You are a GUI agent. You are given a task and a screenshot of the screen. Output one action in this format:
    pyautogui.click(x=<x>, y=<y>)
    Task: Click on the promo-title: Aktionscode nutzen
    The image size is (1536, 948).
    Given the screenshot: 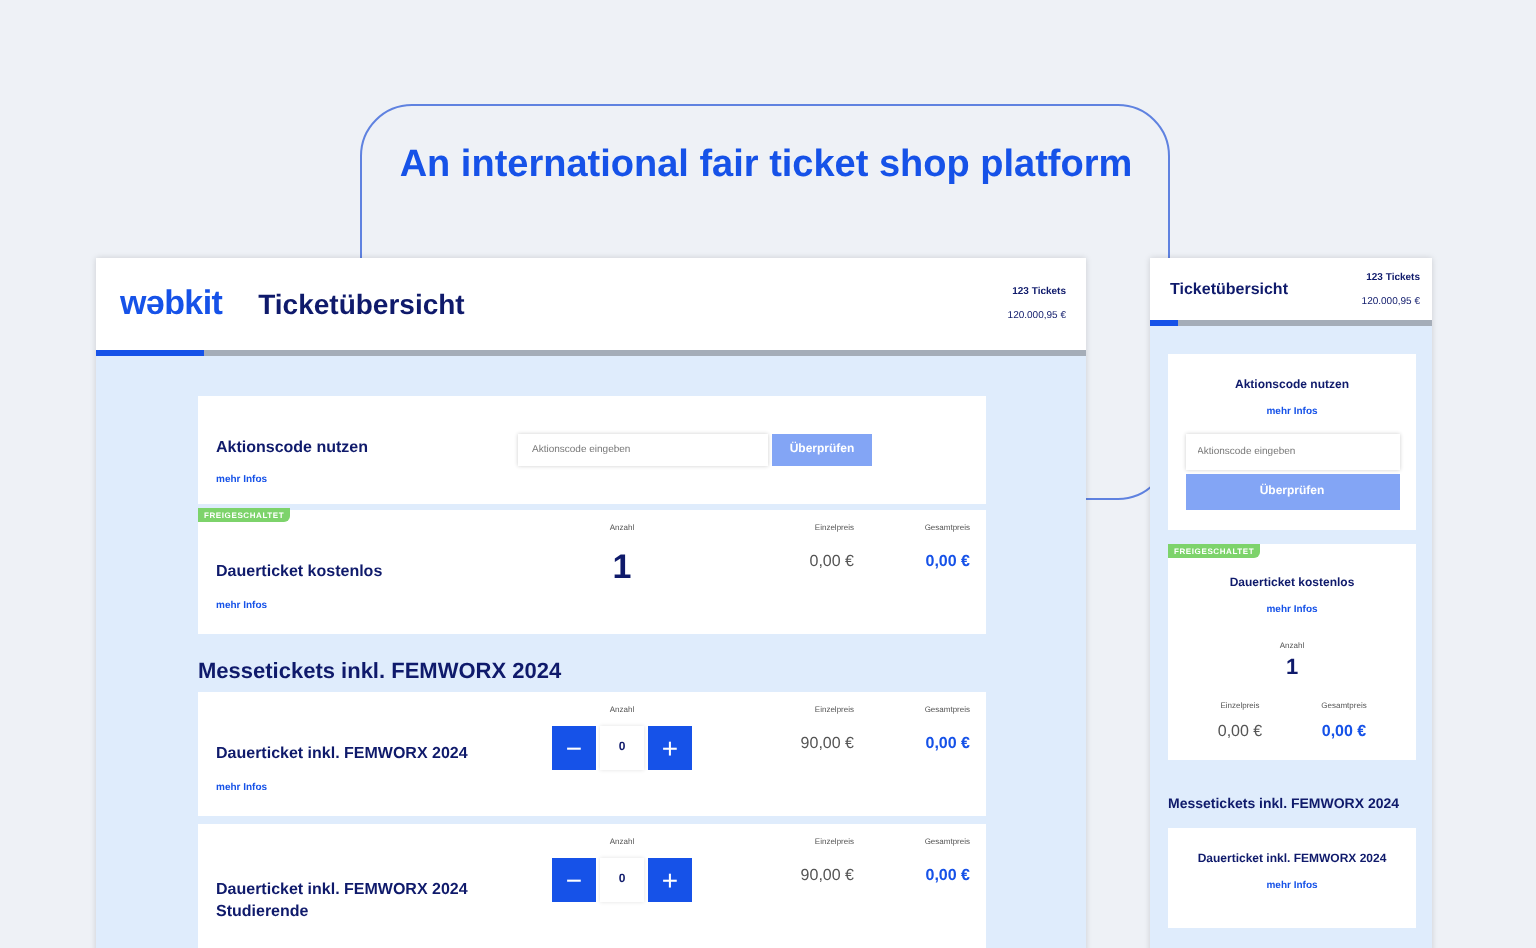 What is the action you would take?
    pyautogui.click(x=293, y=447)
    